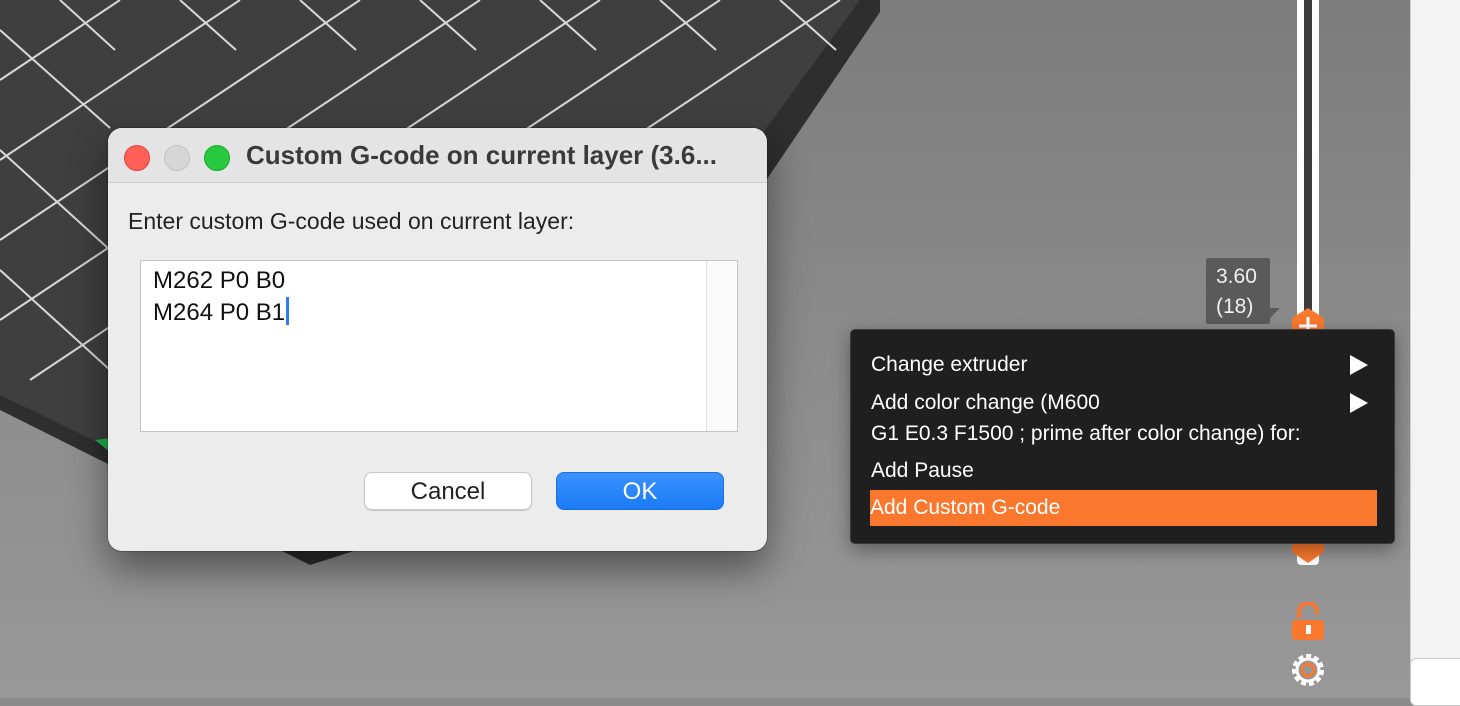 The width and height of the screenshot is (1460, 706). I want to click on gcode-line: M262 P0 B0, so click(219, 280).